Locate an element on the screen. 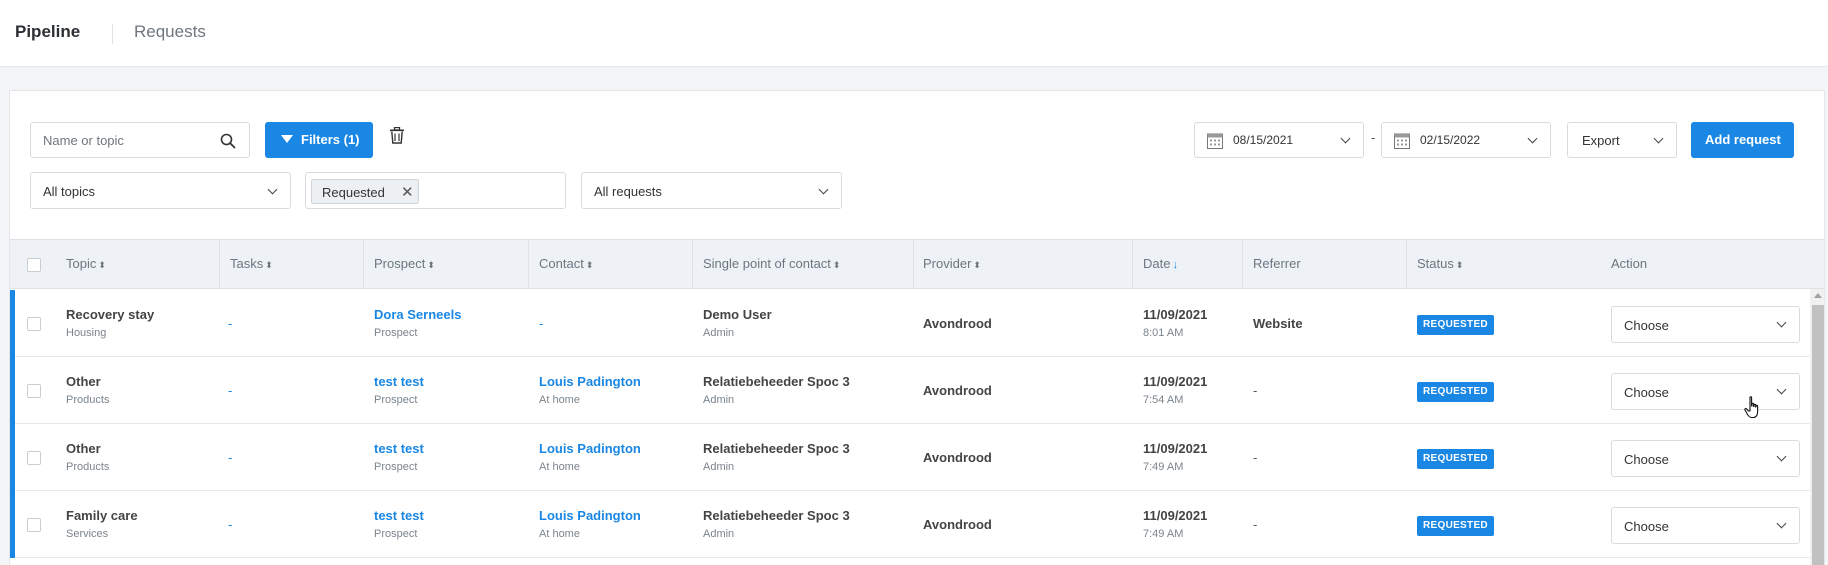 The image size is (1828, 565). requests-select: All requests is located at coordinates (711, 190).